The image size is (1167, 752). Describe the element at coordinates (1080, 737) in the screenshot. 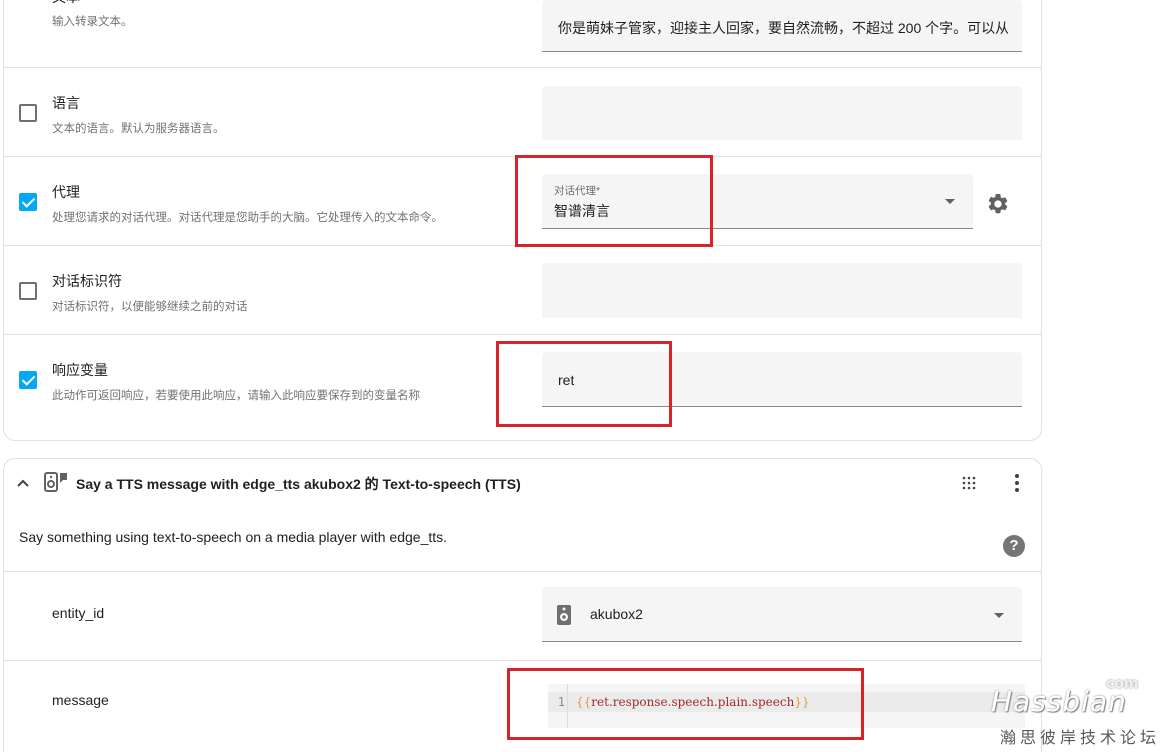

I see `watermark-subtitle: 瀚思彼岸技术论坛` at that location.